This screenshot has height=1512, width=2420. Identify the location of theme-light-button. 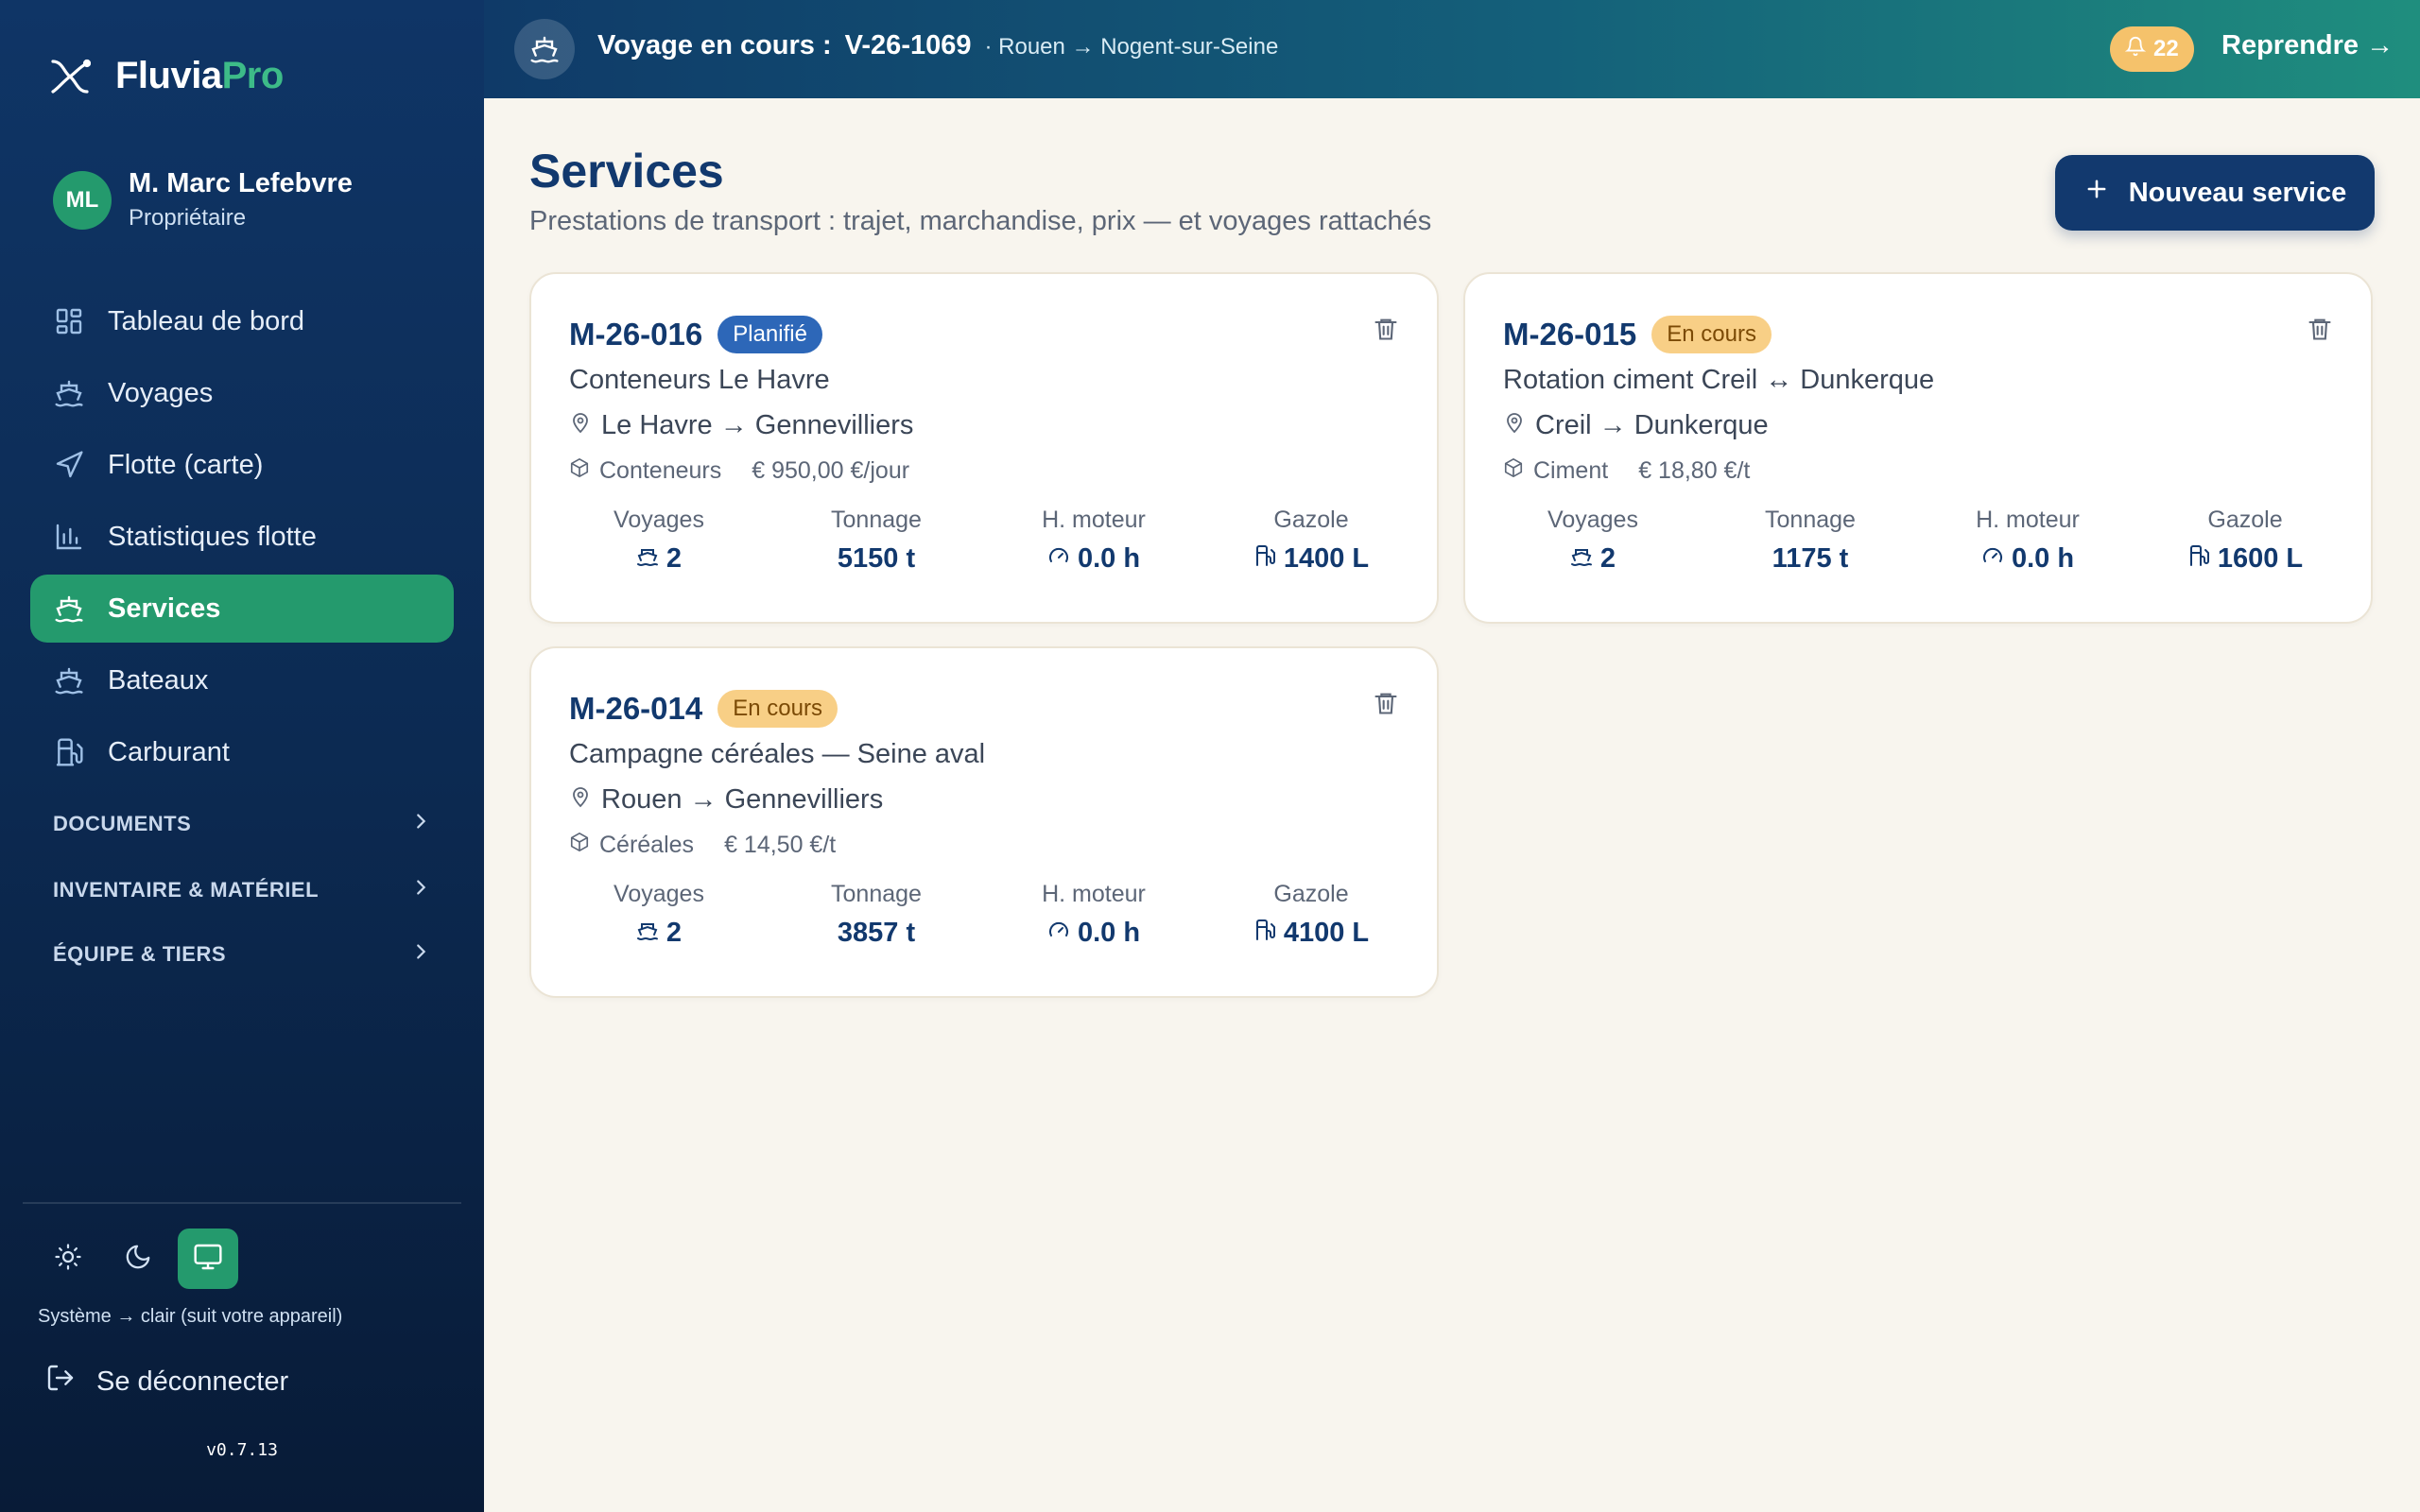
(68, 1258).